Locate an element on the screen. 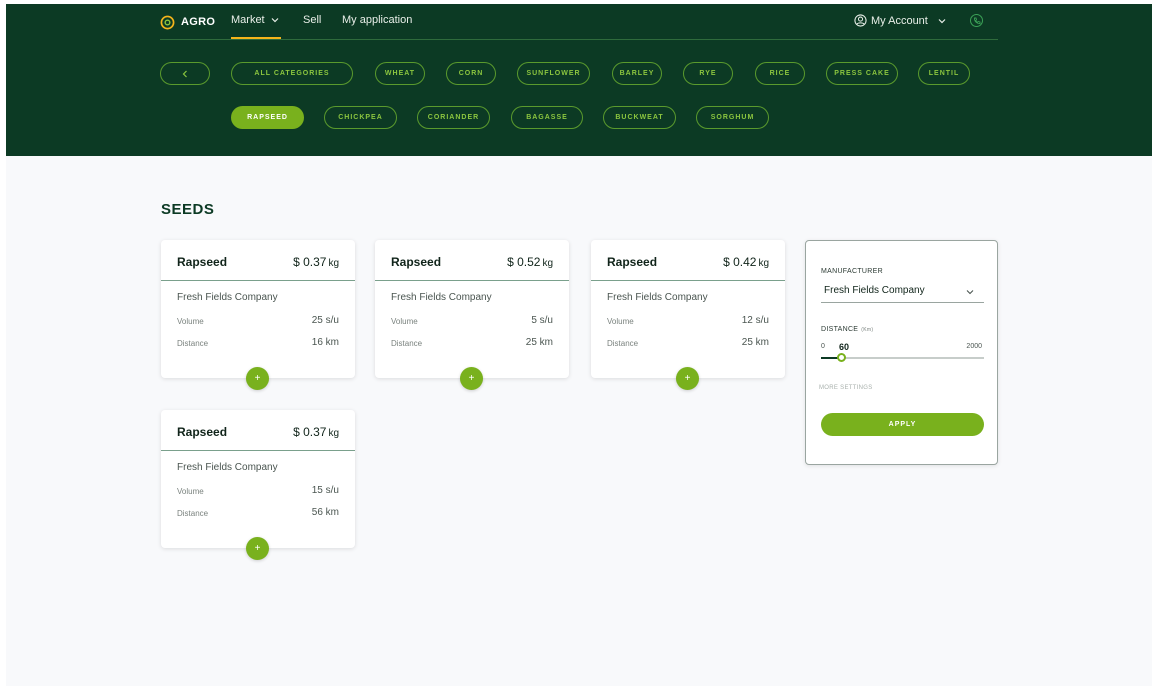 This screenshot has height=692, width=1158. my-account-menu: My Account is located at coordinates (900, 20).